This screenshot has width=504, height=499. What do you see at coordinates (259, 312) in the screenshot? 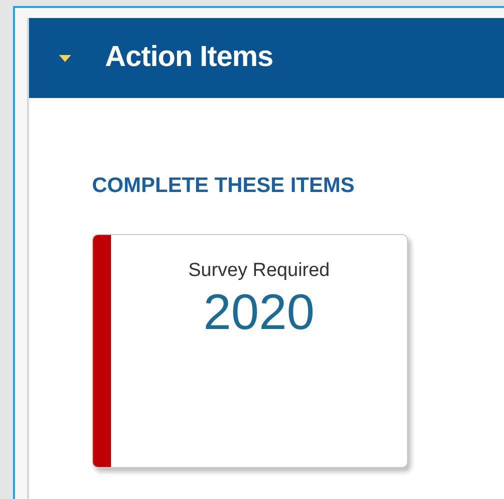
I see `item-value: 2020` at bounding box center [259, 312].